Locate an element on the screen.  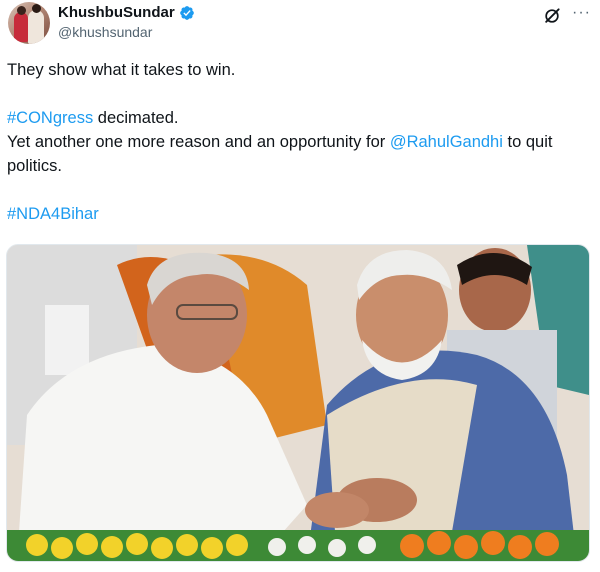
tweet-line-4: #NDA4Bihar is located at coordinates (297, 214).